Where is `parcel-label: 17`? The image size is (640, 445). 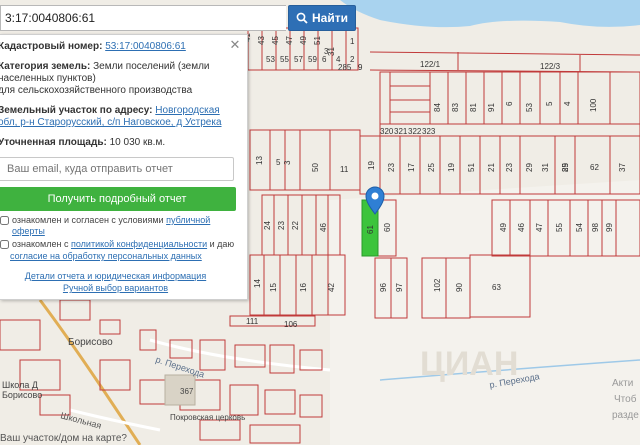 parcel-label: 17 is located at coordinates (411, 167).